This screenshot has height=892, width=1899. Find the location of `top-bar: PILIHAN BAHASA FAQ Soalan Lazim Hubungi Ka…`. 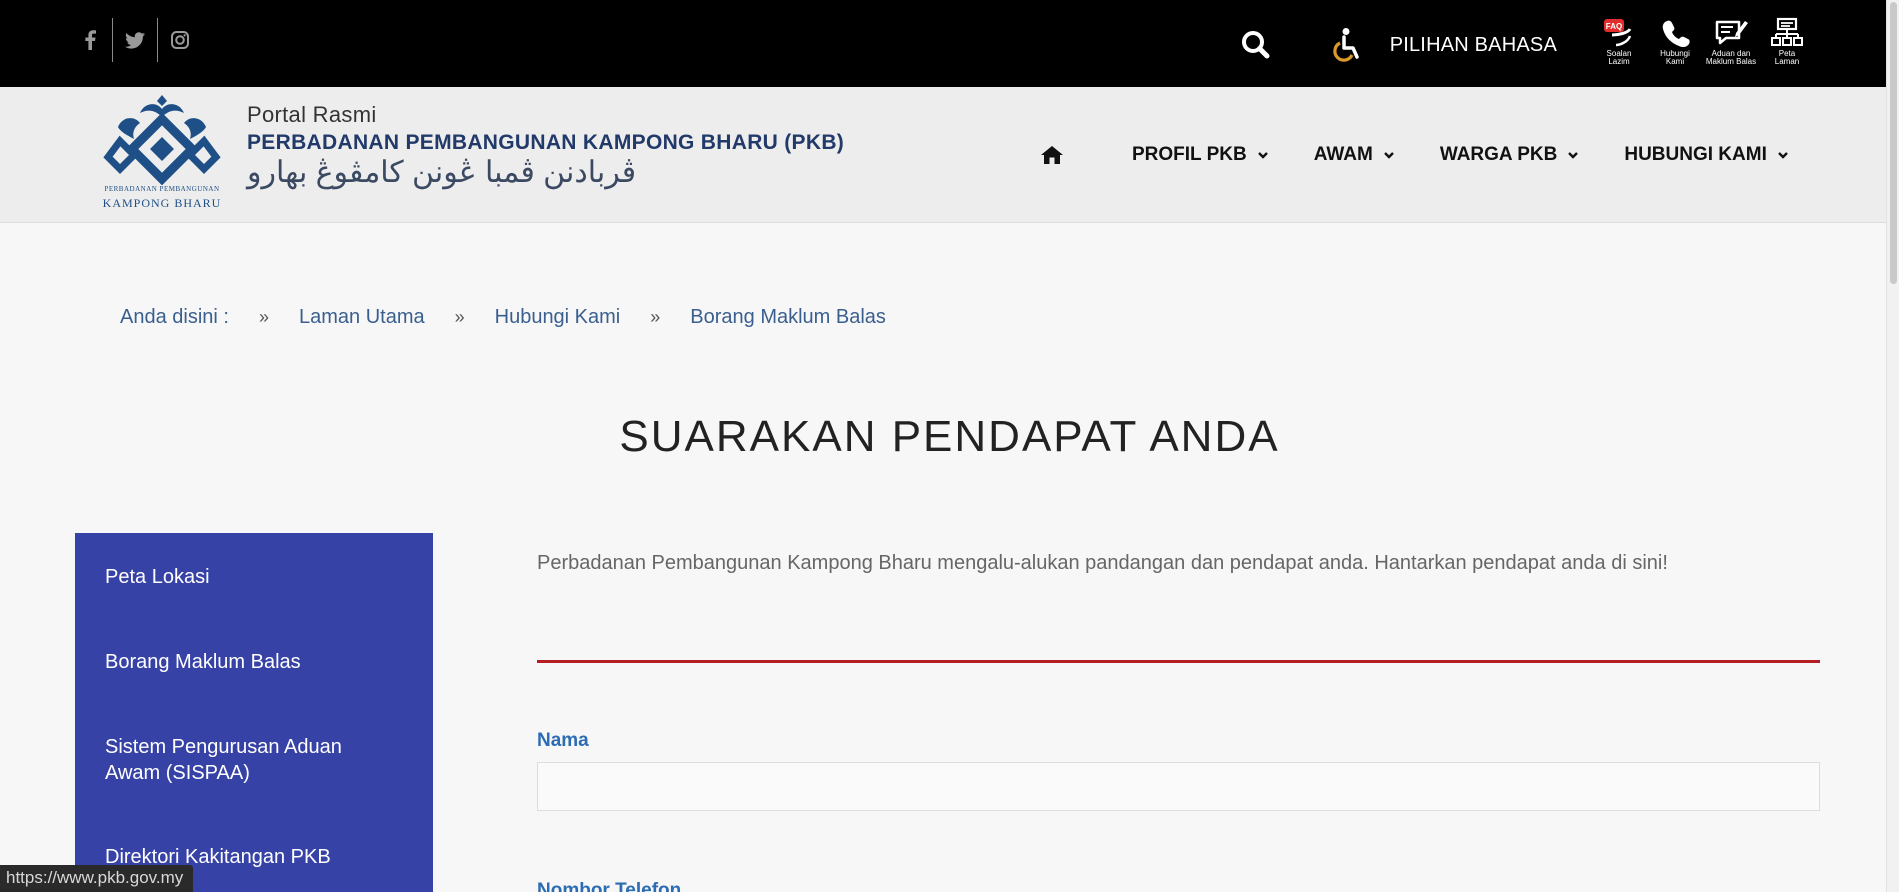

top-bar: PILIHAN BAHASA FAQ Soalan Lazim Hubungi Ka… is located at coordinates (949, 43).